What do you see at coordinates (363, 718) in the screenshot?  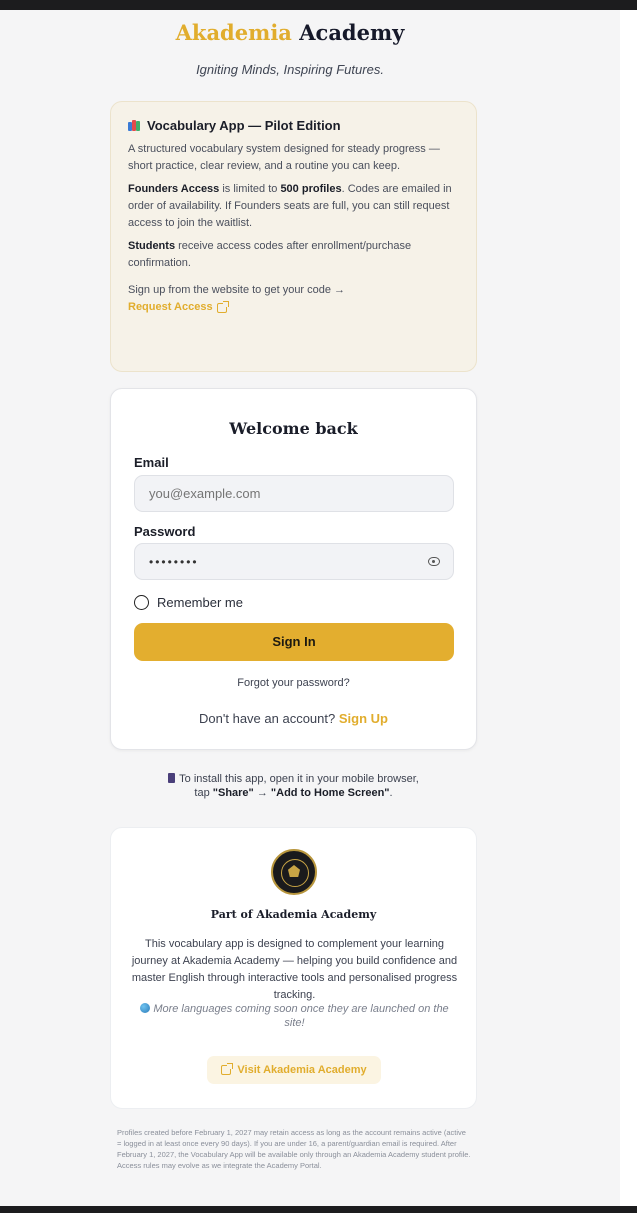 I see `sign-up-link: Sign Up` at bounding box center [363, 718].